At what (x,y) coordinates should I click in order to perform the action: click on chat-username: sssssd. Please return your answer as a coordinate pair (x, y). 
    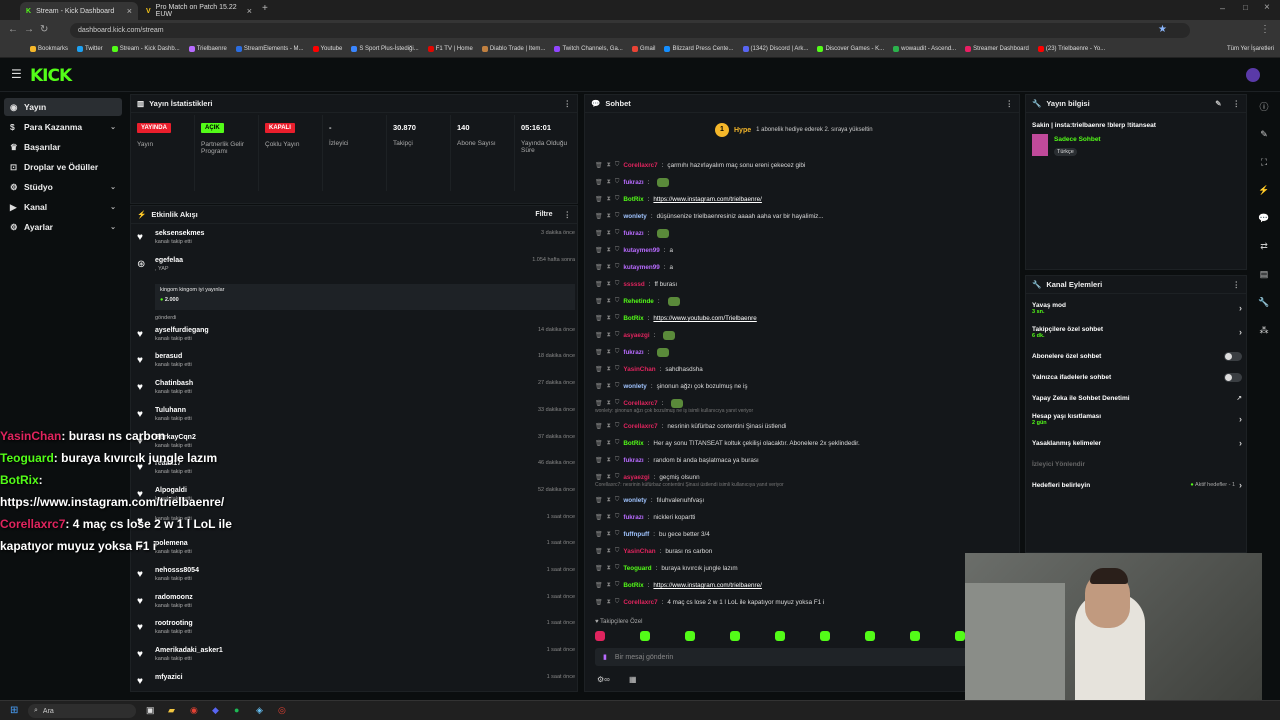
    Looking at the image, I should click on (633, 284).